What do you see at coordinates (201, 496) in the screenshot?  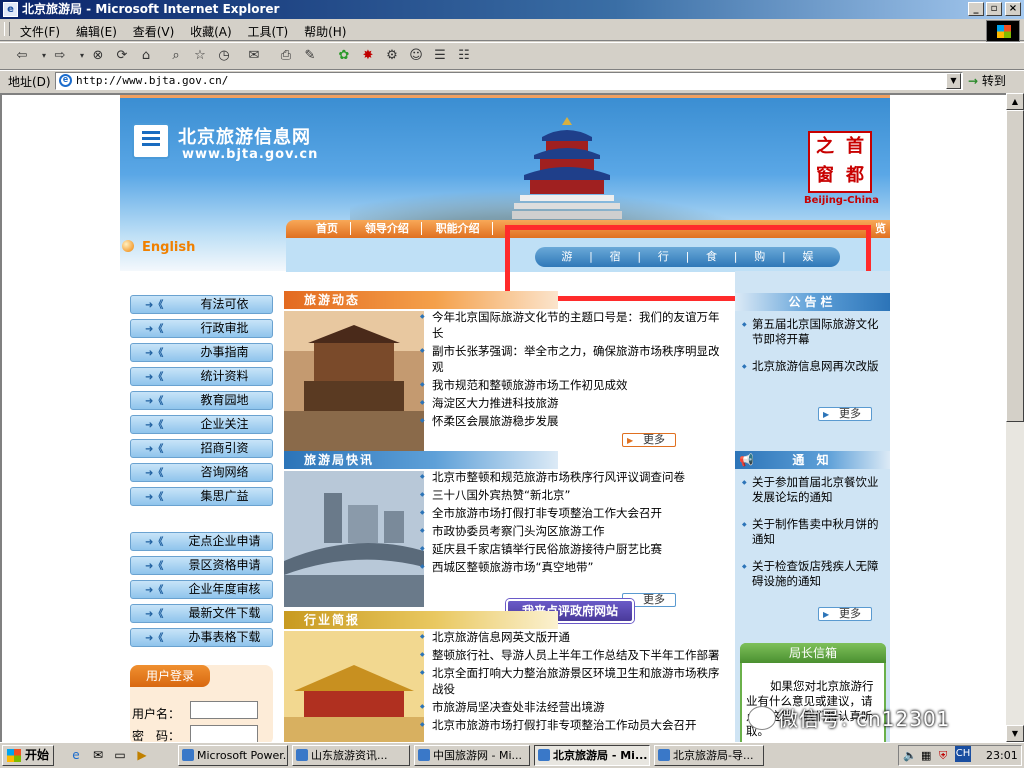 I see `side-item-suggestions: ➜《 集思广益` at bounding box center [201, 496].